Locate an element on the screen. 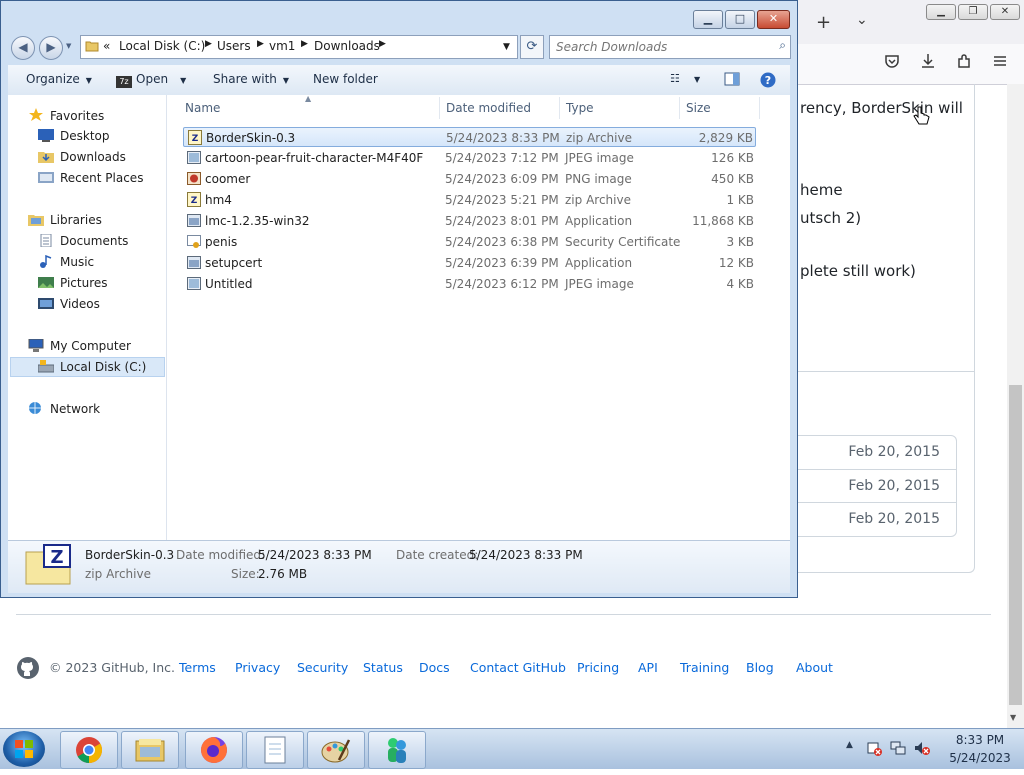 This screenshot has width=1024, height=775. change-view-icon: ☷ is located at coordinates (675, 78).